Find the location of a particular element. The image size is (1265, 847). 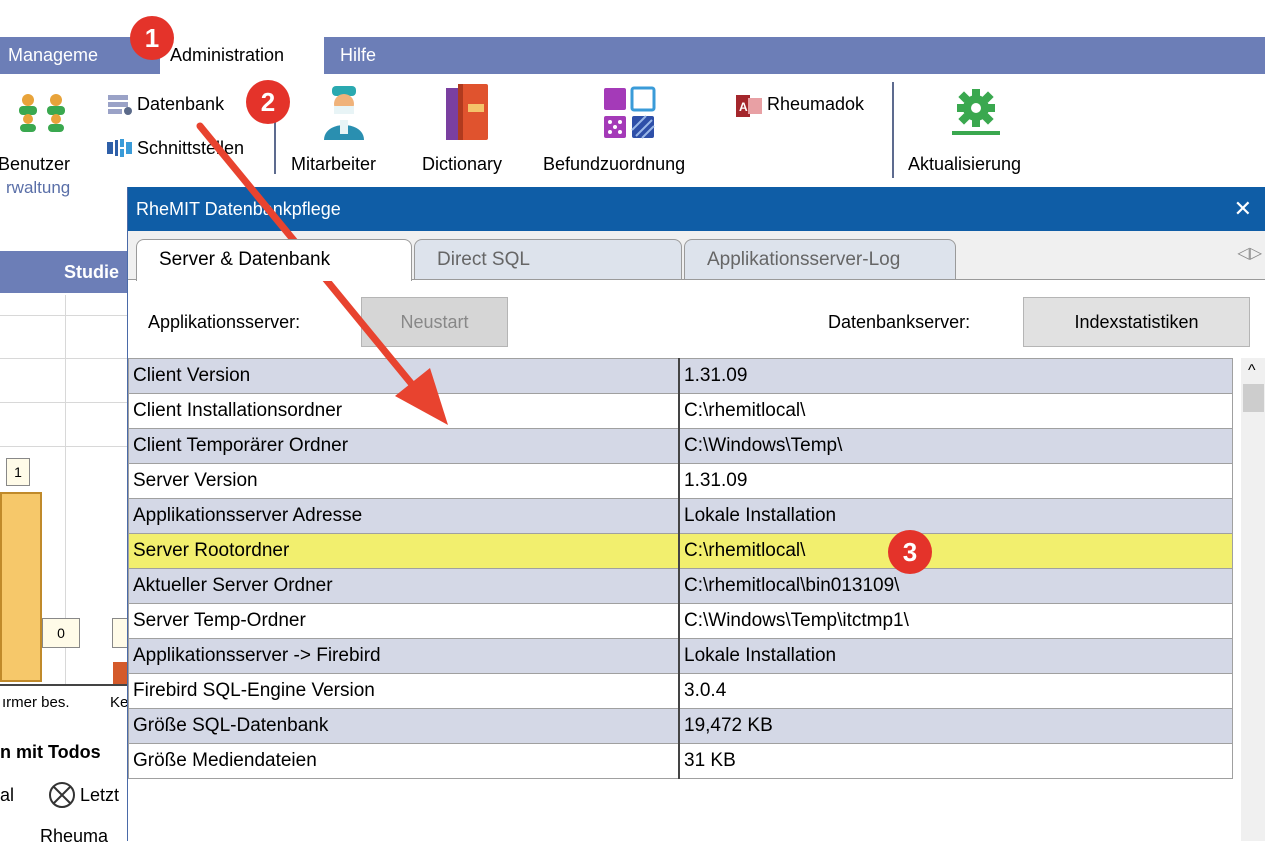

annotation-arrow is located at coordinates (322, 273).